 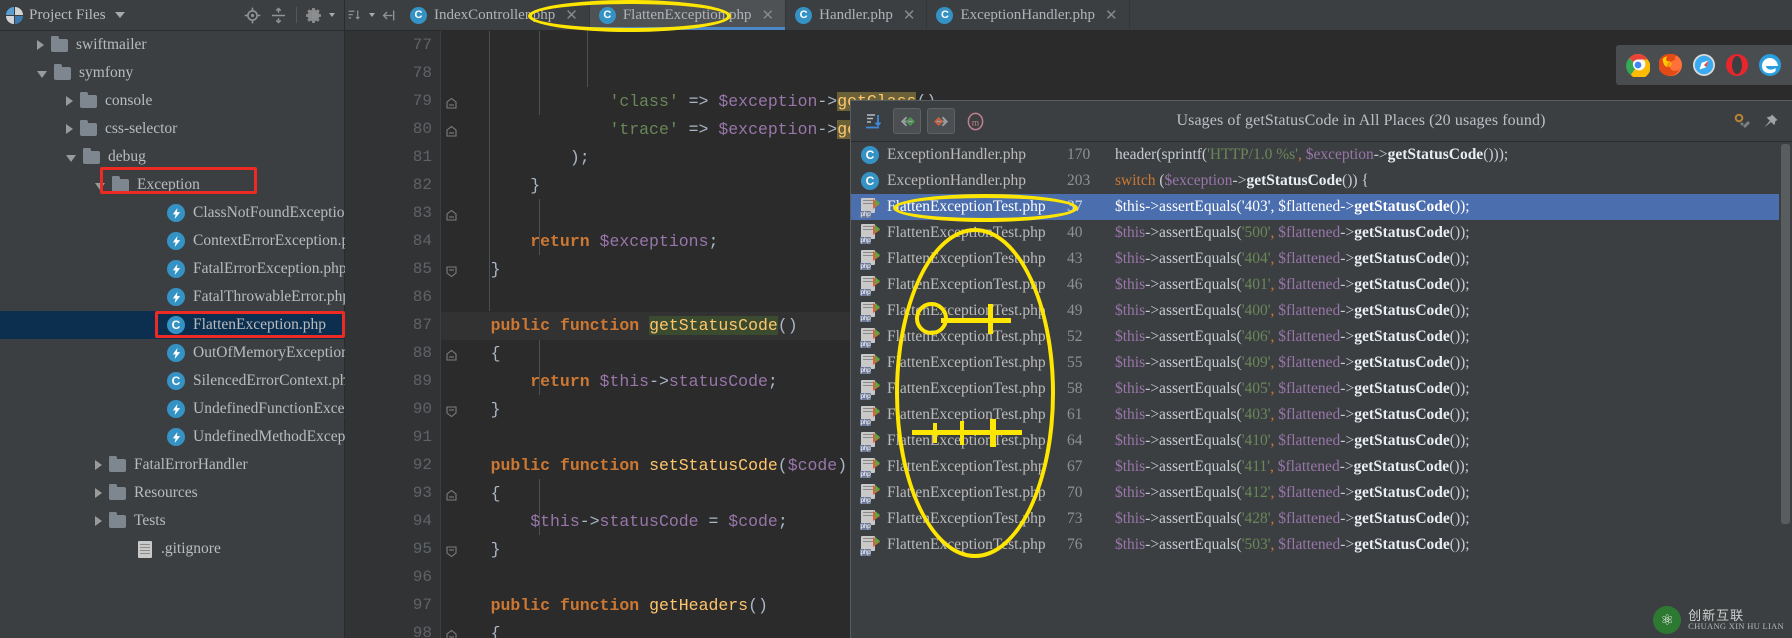 I want to click on opera-icon, so click(x=1737, y=65).